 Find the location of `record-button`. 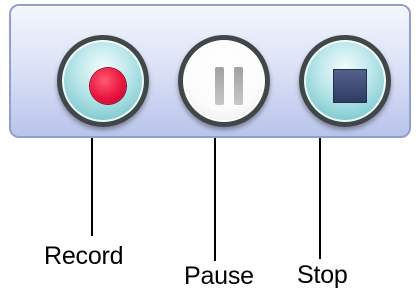

record-button is located at coordinates (103, 81).